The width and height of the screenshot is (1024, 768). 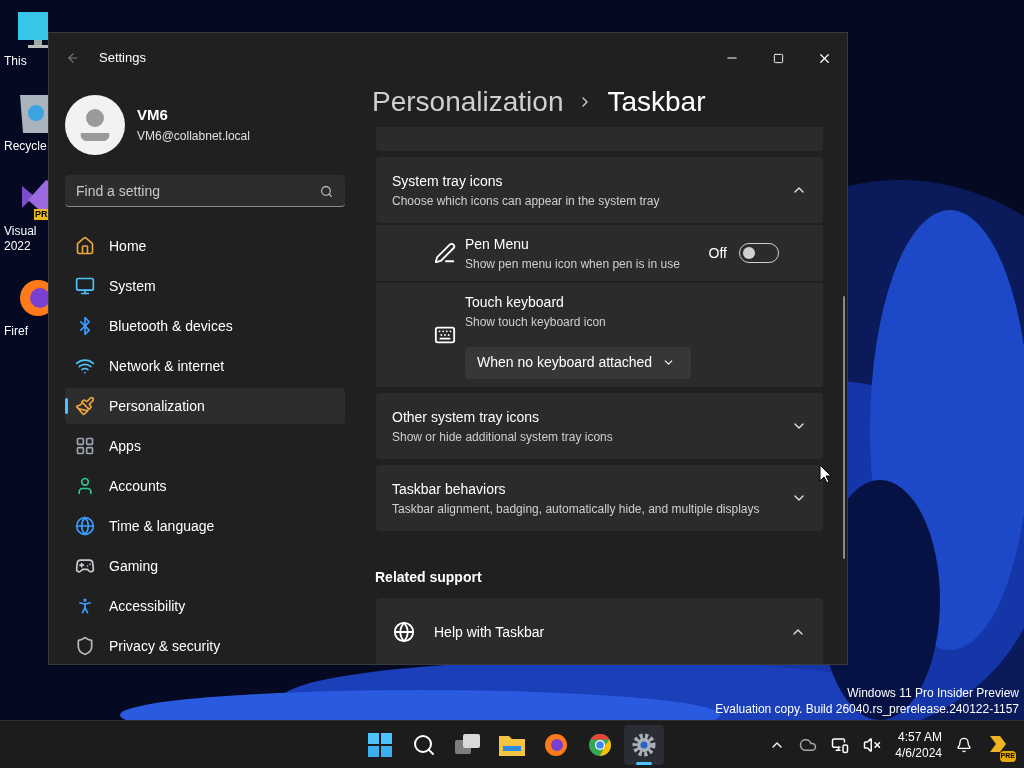 What do you see at coordinates (449, 489) in the screenshot?
I see `setting-title: Taskbar behaviors` at bounding box center [449, 489].